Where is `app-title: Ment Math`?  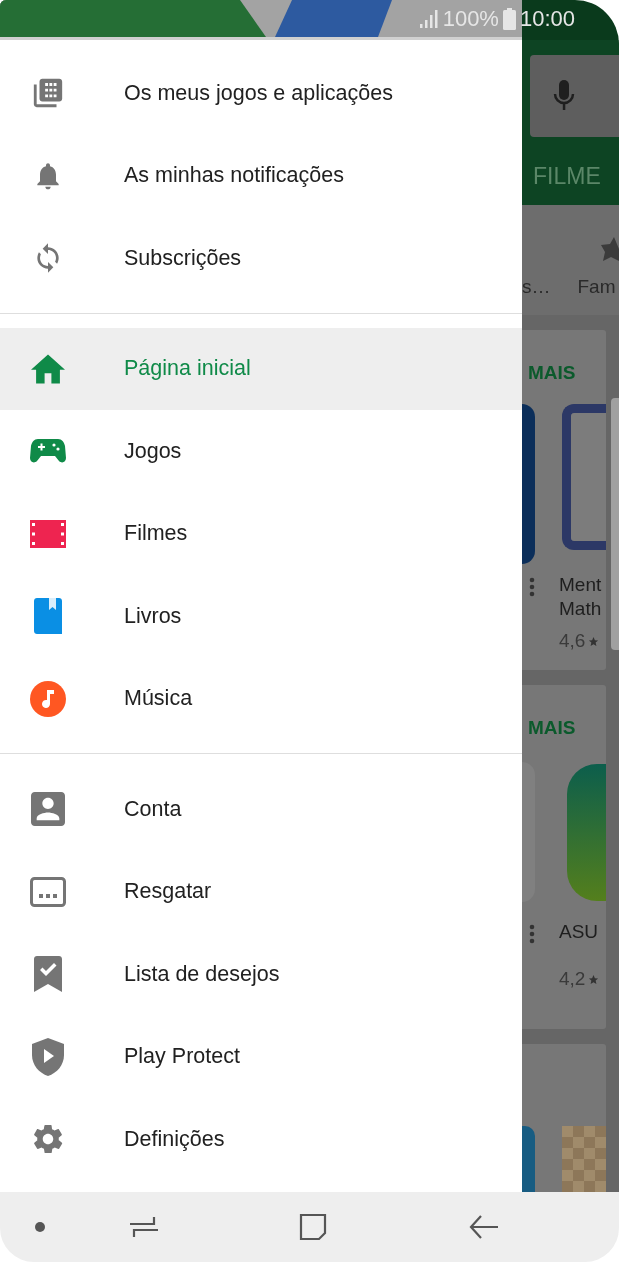
app-title: Ment Math is located at coordinates (580, 597).